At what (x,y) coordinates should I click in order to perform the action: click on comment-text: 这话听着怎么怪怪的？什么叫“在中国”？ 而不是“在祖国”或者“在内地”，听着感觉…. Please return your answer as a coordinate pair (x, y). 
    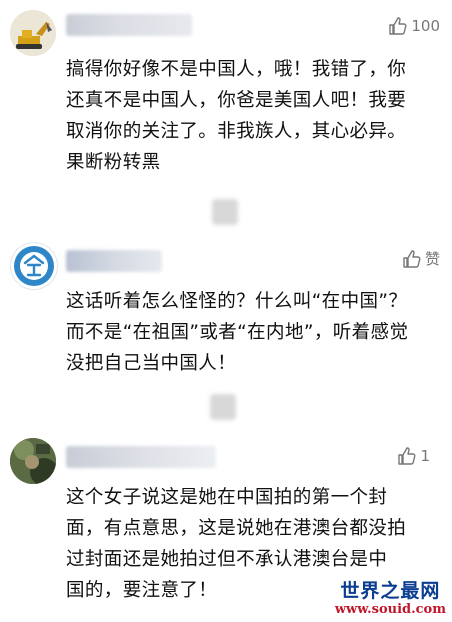
    Looking at the image, I should click on (254, 332).